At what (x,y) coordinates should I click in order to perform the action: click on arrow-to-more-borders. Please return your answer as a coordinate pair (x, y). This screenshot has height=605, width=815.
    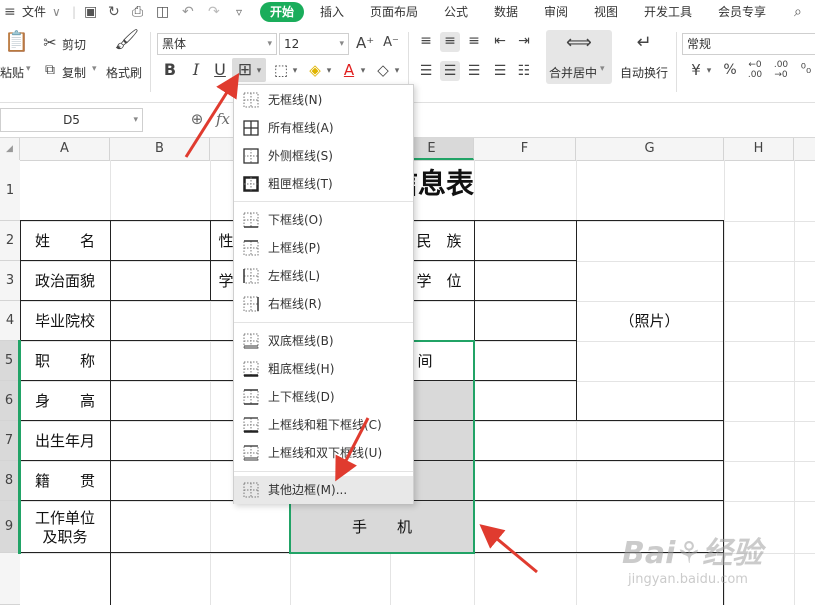
    Looking at the image, I should click on (352, 449).